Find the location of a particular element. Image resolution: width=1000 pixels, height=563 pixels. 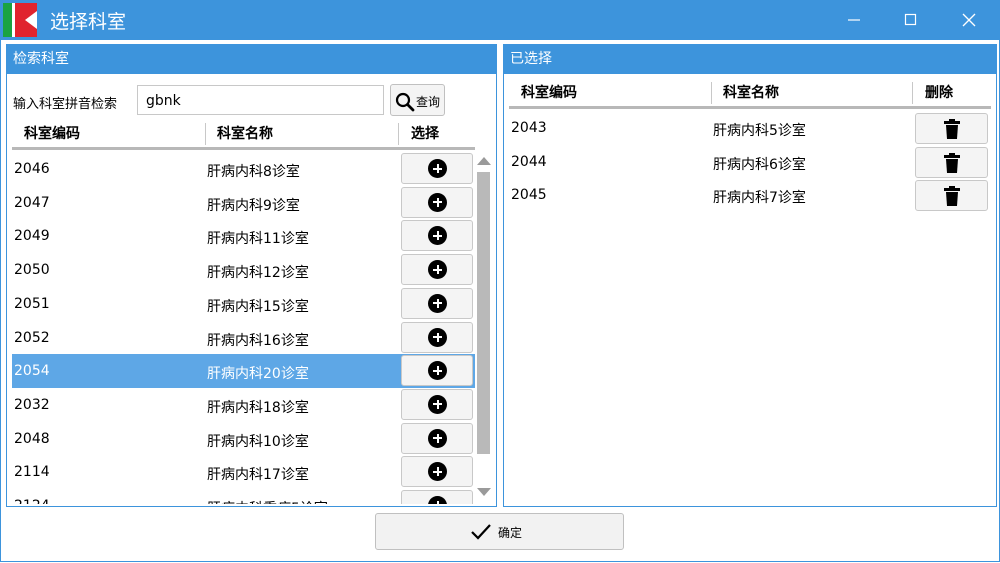

column-header-select: 选择 is located at coordinates (425, 134).